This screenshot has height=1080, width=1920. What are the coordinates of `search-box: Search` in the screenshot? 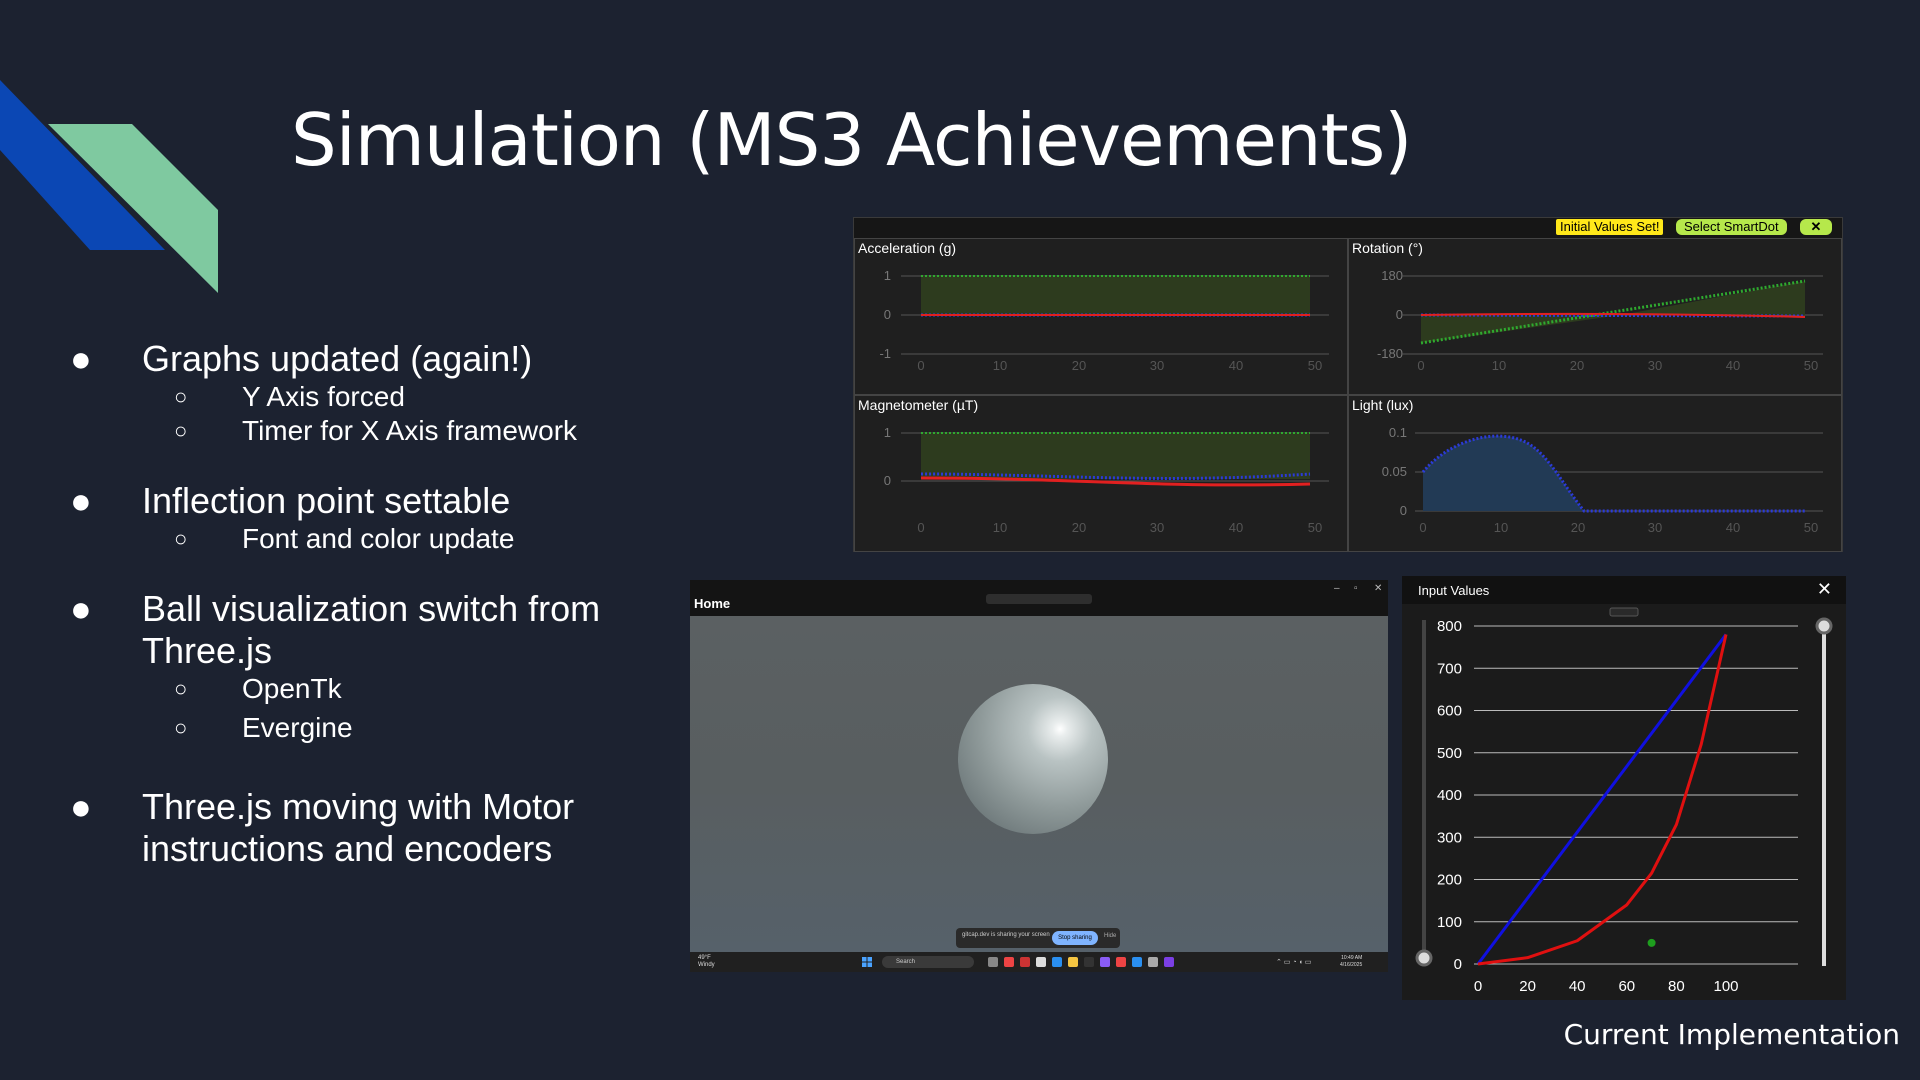 It's located at (928, 962).